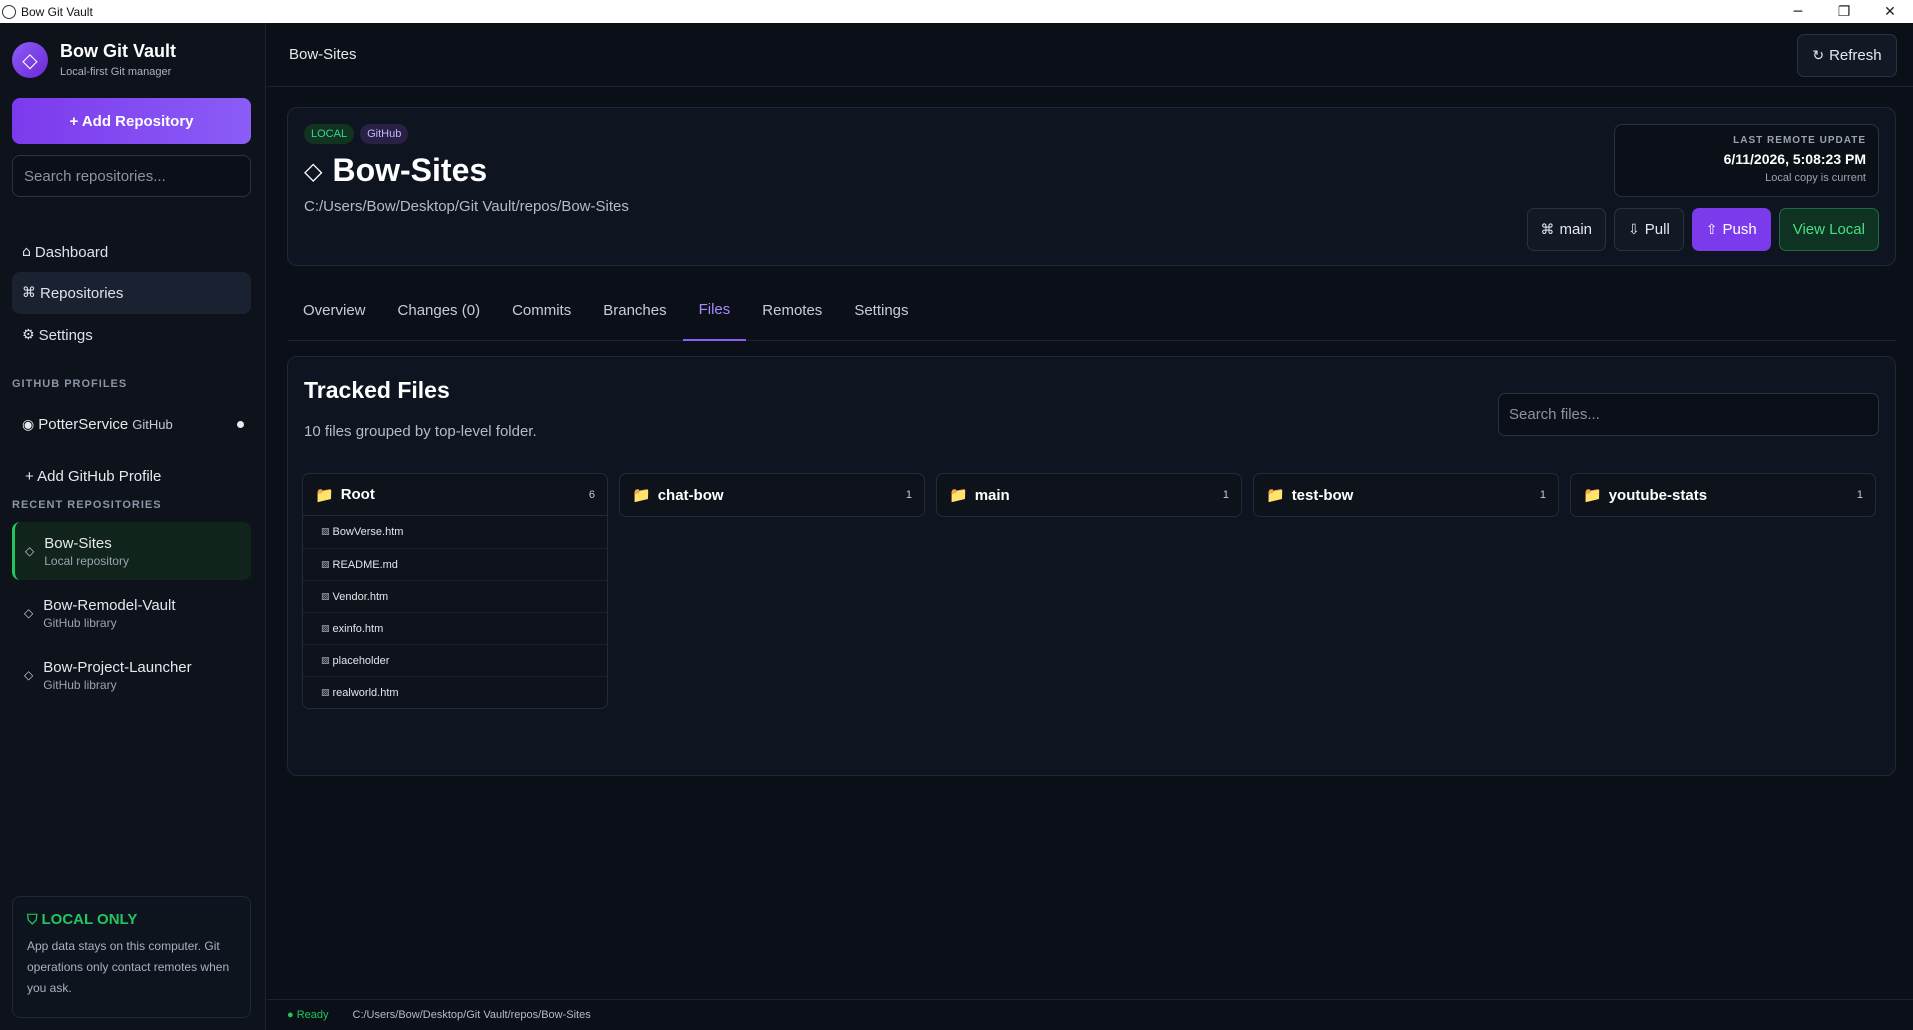  I want to click on push-button: ⇧ Push, so click(1731, 229).